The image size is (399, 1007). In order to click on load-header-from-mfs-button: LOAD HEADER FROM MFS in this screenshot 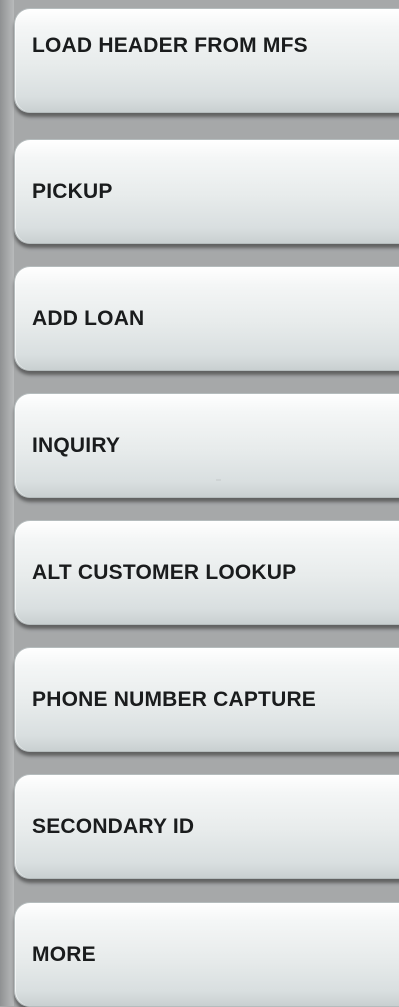, I will do `click(206, 60)`.